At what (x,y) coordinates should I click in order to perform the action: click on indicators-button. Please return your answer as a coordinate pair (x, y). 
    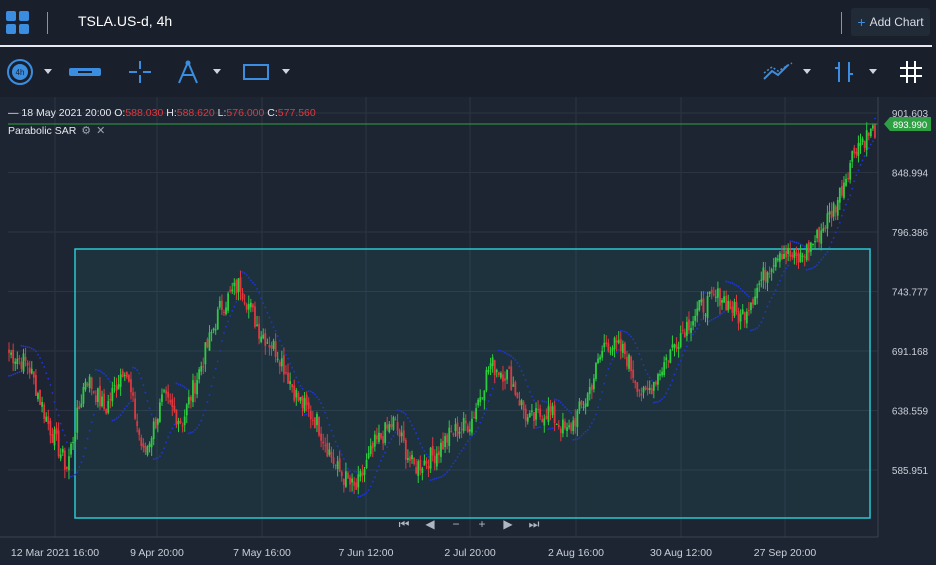
    Looking at the image, I should click on (778, 72).